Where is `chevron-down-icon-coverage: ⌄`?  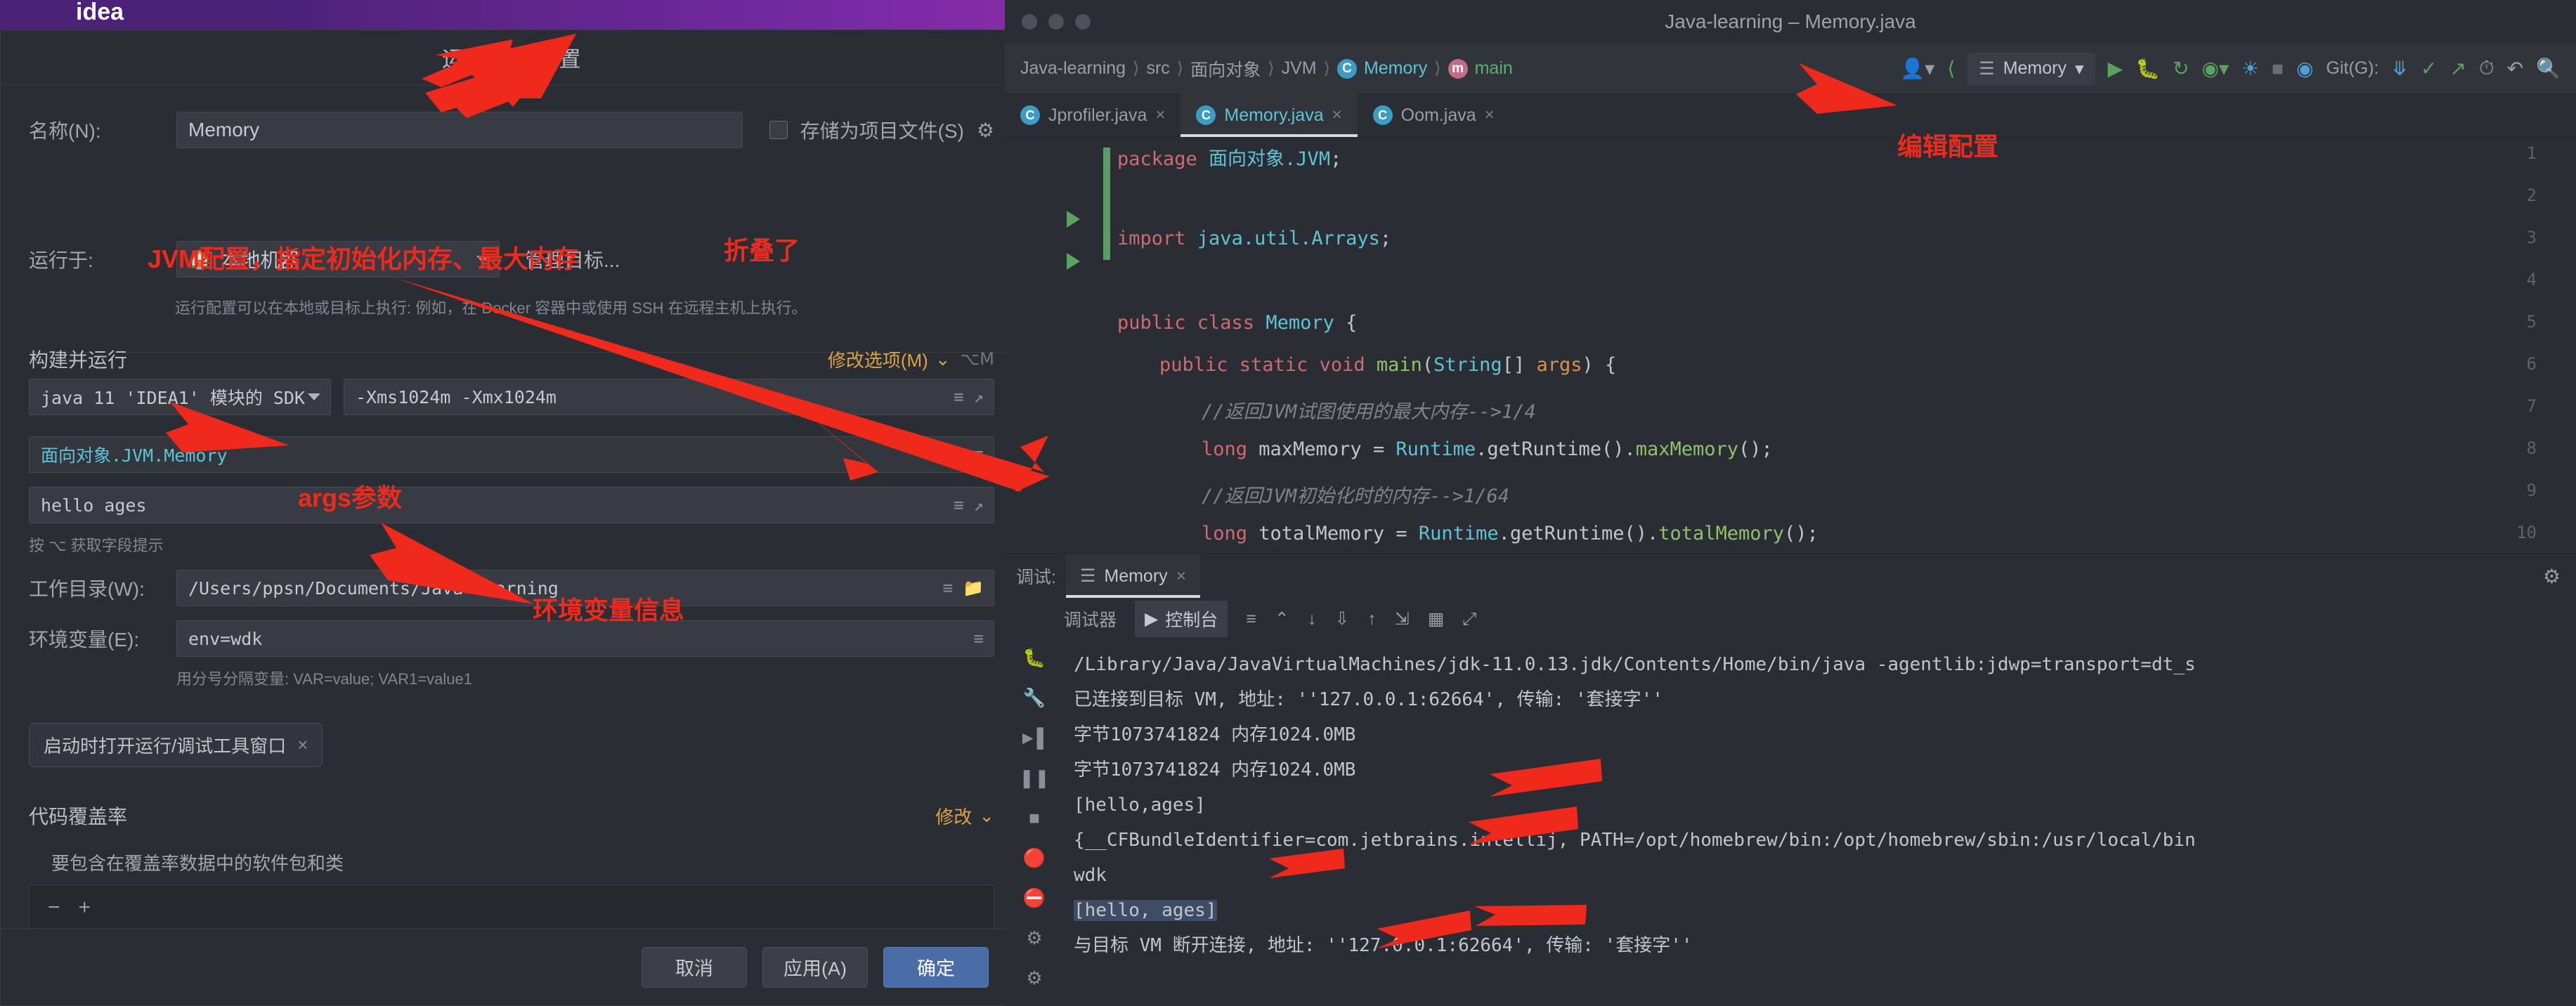
chevron-down-icon-coverage: ⌄ is located at coordinates (986, 816).